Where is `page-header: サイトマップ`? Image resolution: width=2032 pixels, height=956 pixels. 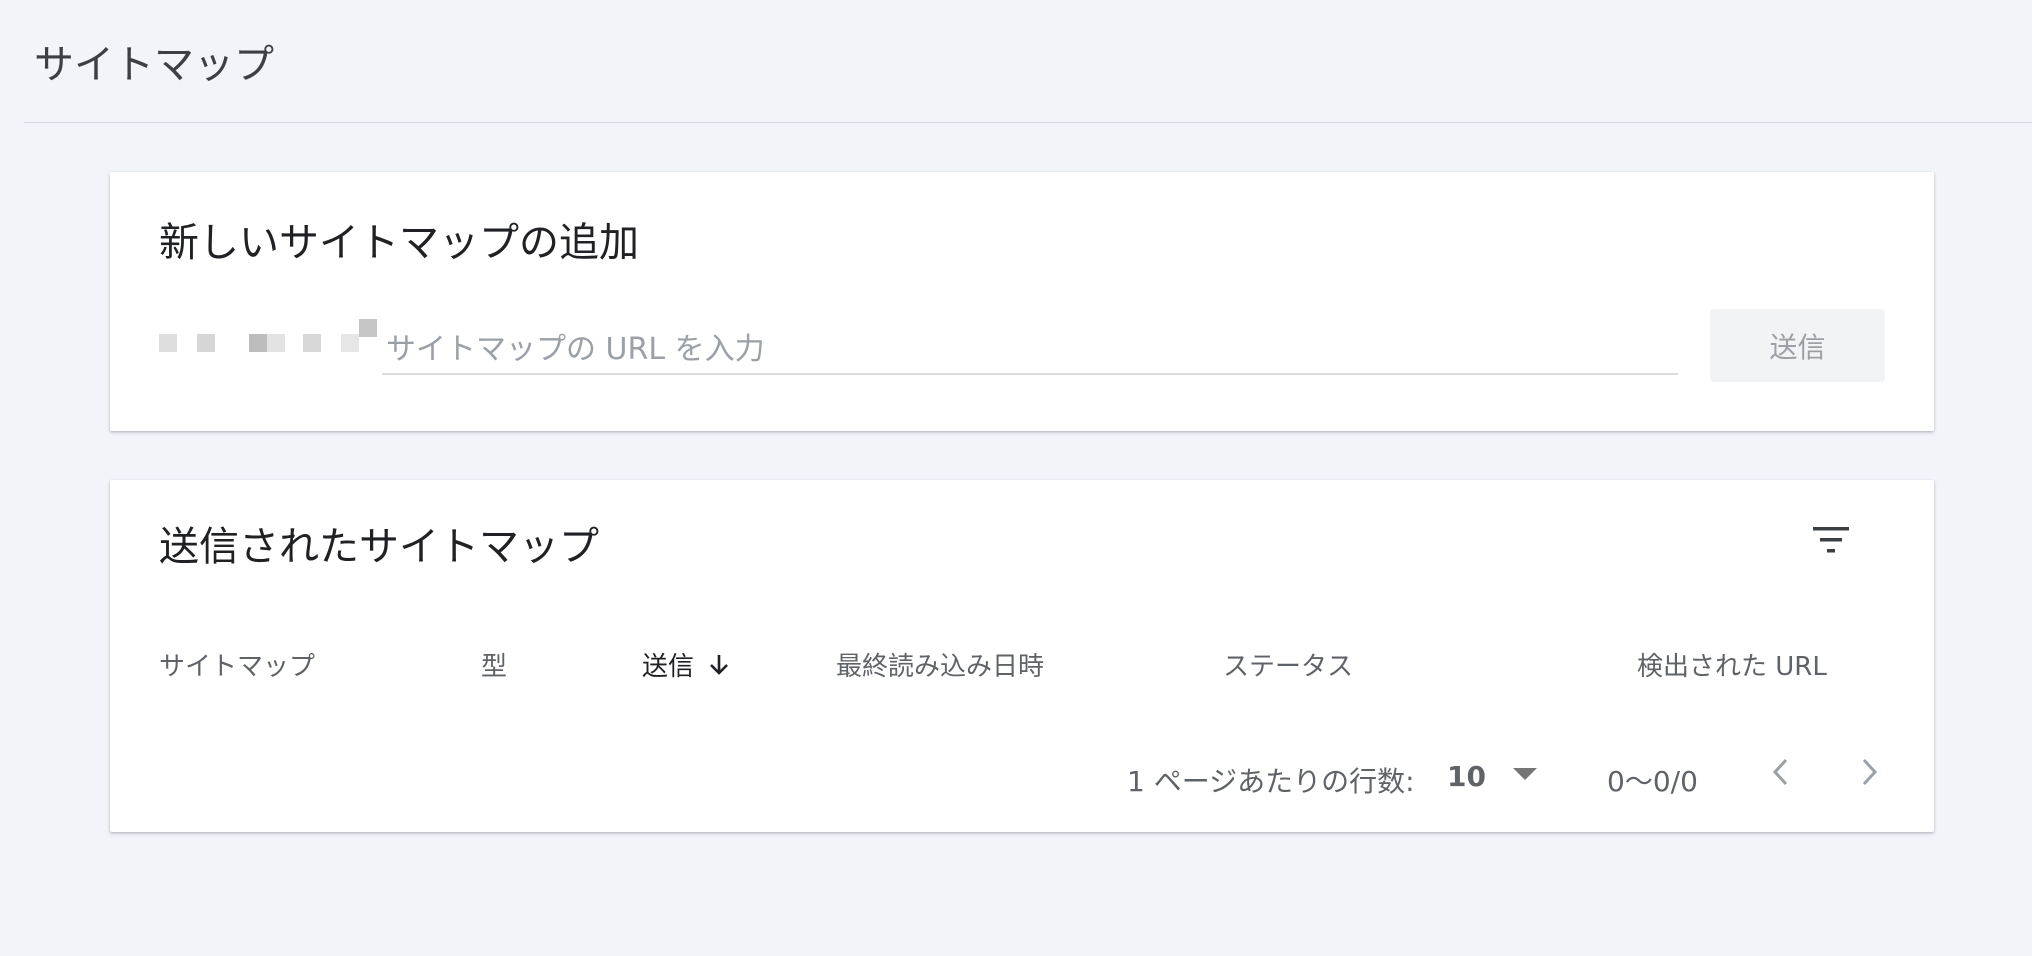 page-header: サイトマップ is located at coordinates (1028, 61).